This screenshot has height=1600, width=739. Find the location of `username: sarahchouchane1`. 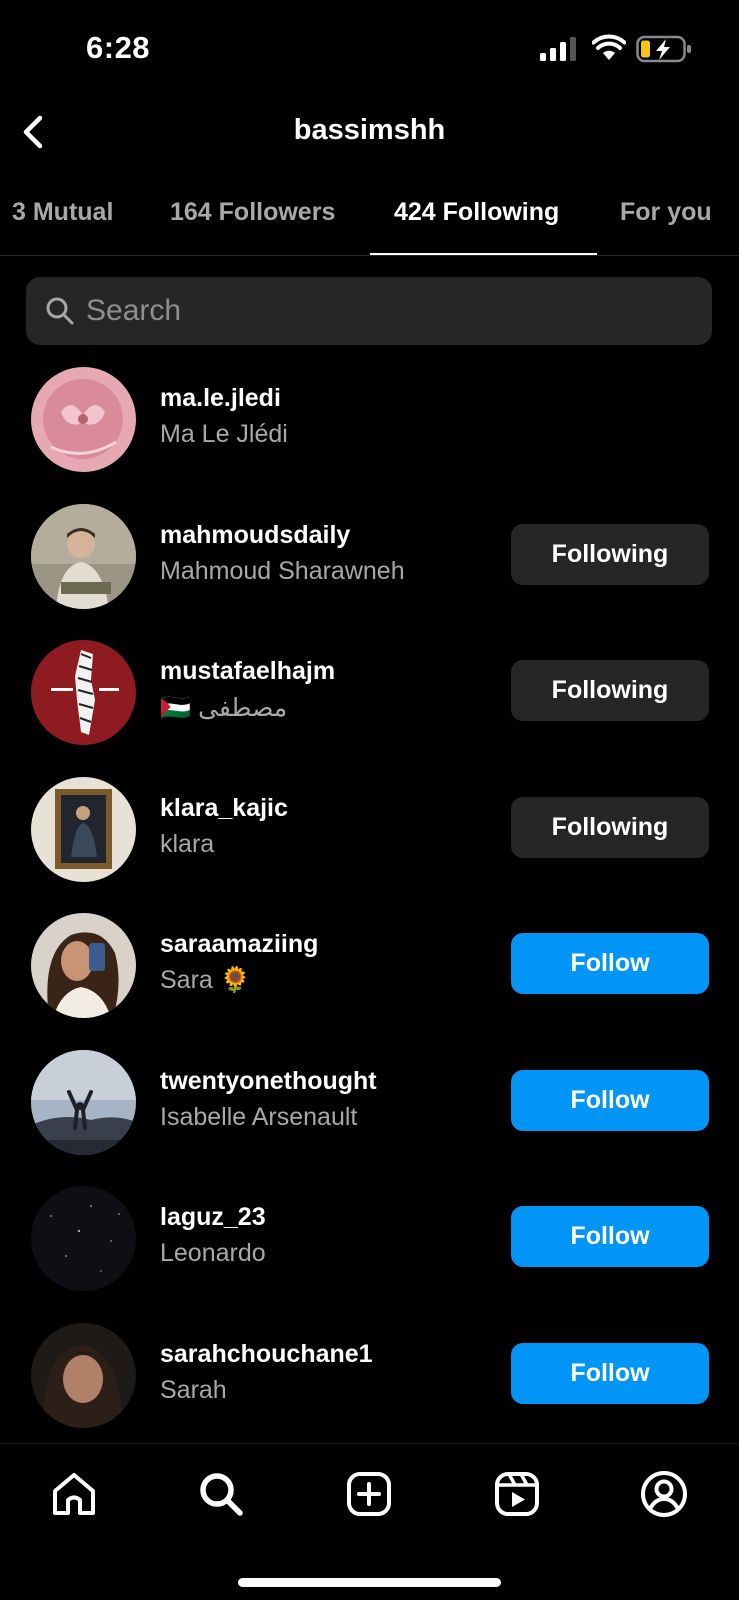

username: sarahchouchane1 is located at coordinates (266, 1354).